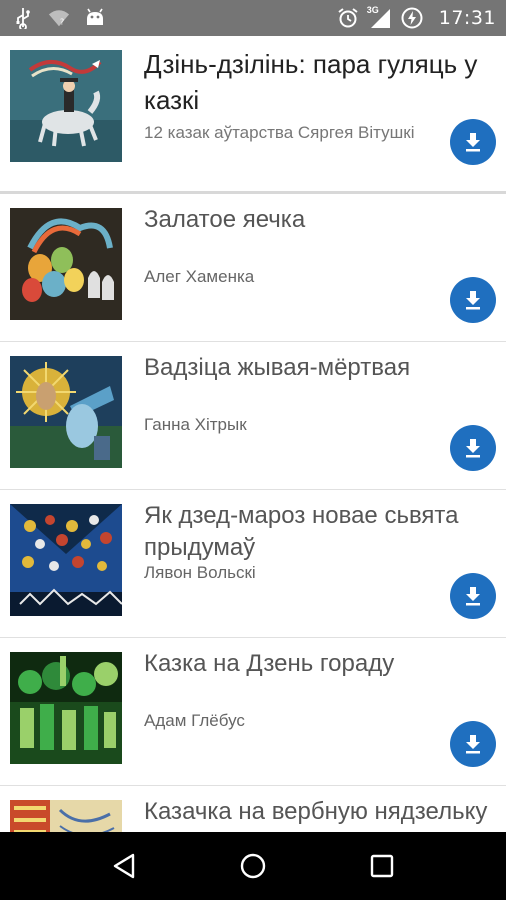  Describe the element at coordinates (253, 18) in the screenshot. I see `status-bar: ? 3G 17:31` at that location.